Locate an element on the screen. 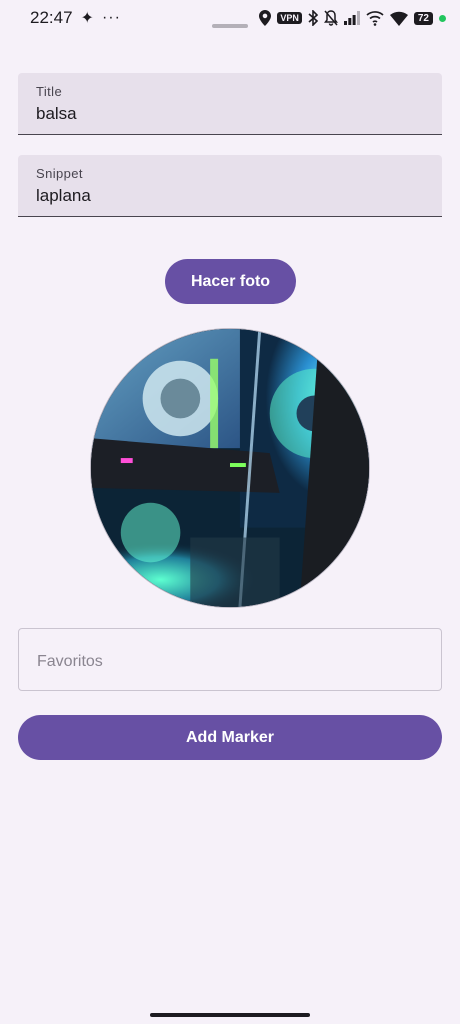 Image resolution: width=460 pixels, height=1024 pixels. snippet-label: Snippet is located at coordinates (59, 173).